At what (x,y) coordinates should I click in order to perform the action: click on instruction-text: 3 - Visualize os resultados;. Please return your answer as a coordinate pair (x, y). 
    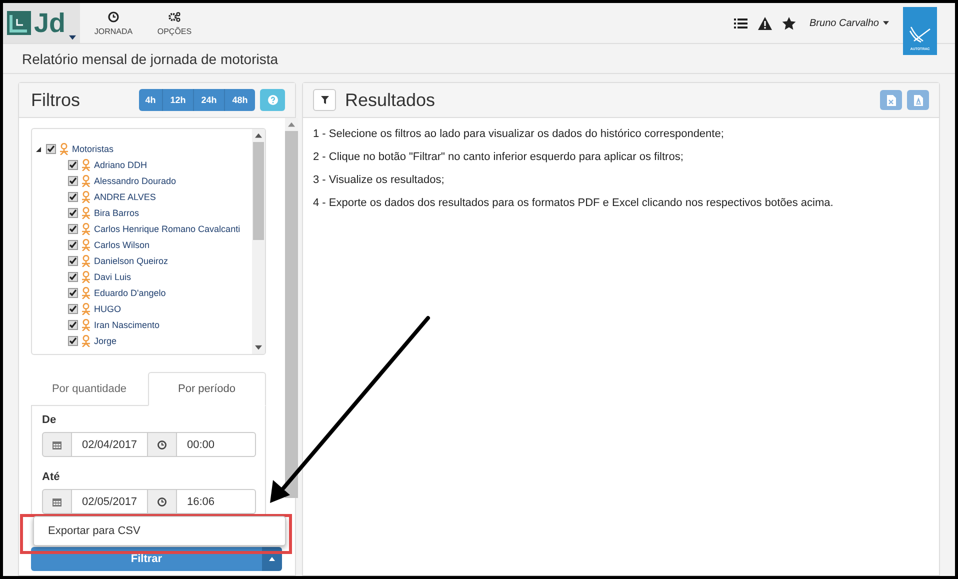
    Looking at the image, I should click on (379, 180).